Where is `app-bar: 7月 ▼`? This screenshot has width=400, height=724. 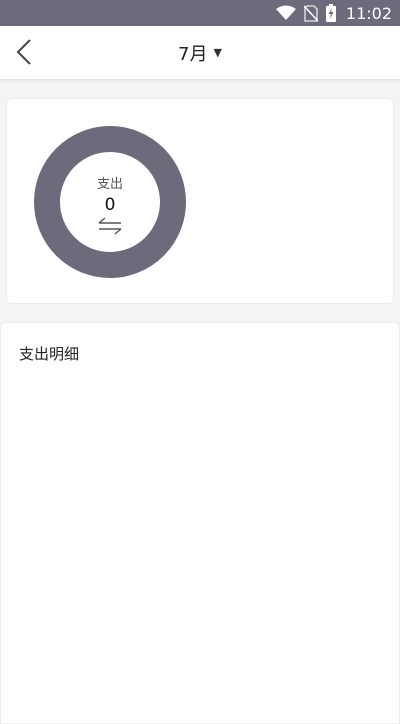 app-bar: 7月 ▼ is located at coordinates (200, 53).